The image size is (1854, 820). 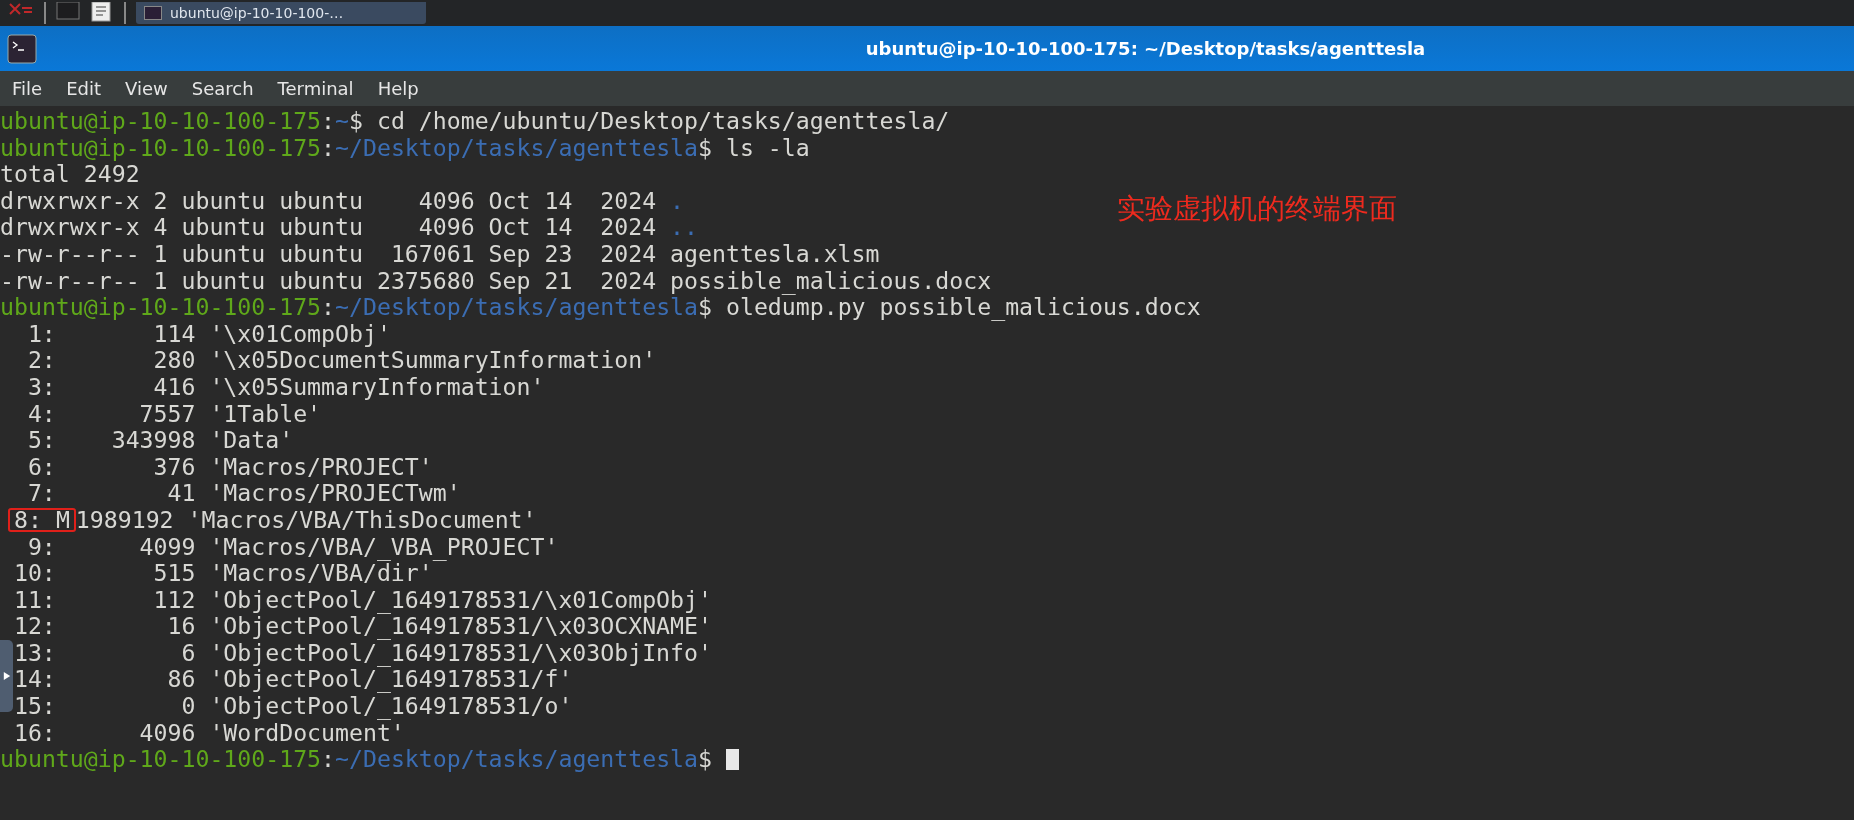 I want to click on annotation-text: 实验虚拟机的终端界面, so click(x=1257, y=209).